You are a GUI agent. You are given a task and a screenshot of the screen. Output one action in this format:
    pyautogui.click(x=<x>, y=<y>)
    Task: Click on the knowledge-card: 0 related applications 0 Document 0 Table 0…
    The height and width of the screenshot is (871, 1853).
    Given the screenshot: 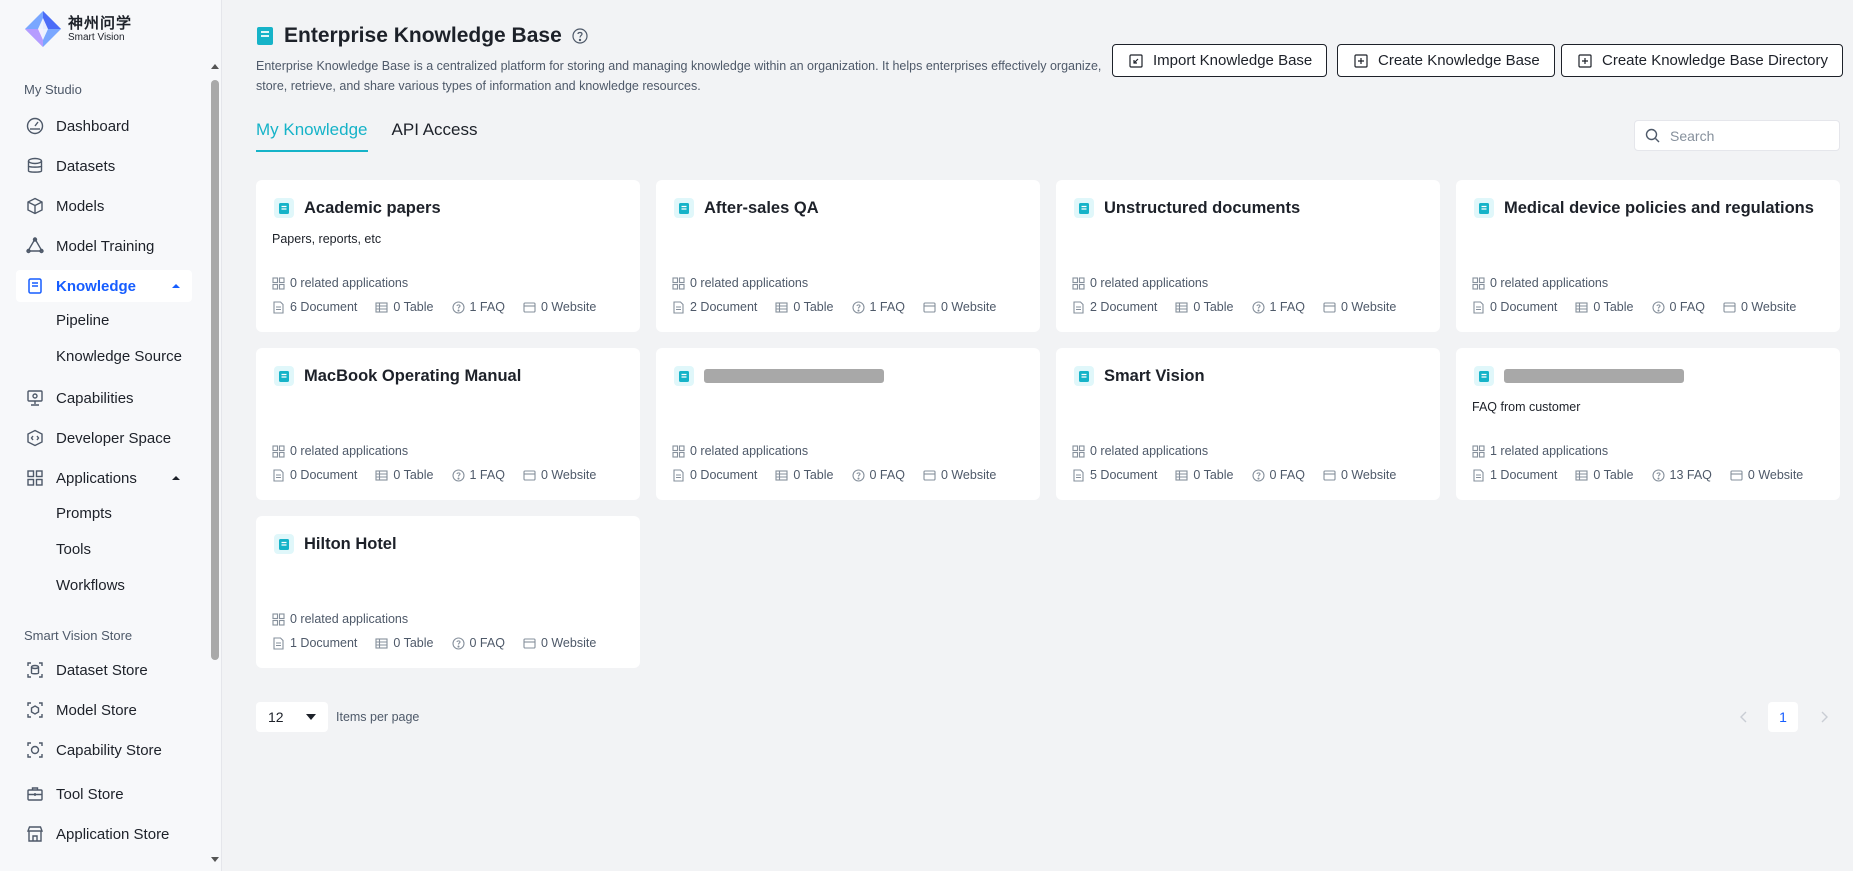 What is the action you would take?
    pyautogui.click(x=848, y=424)
    